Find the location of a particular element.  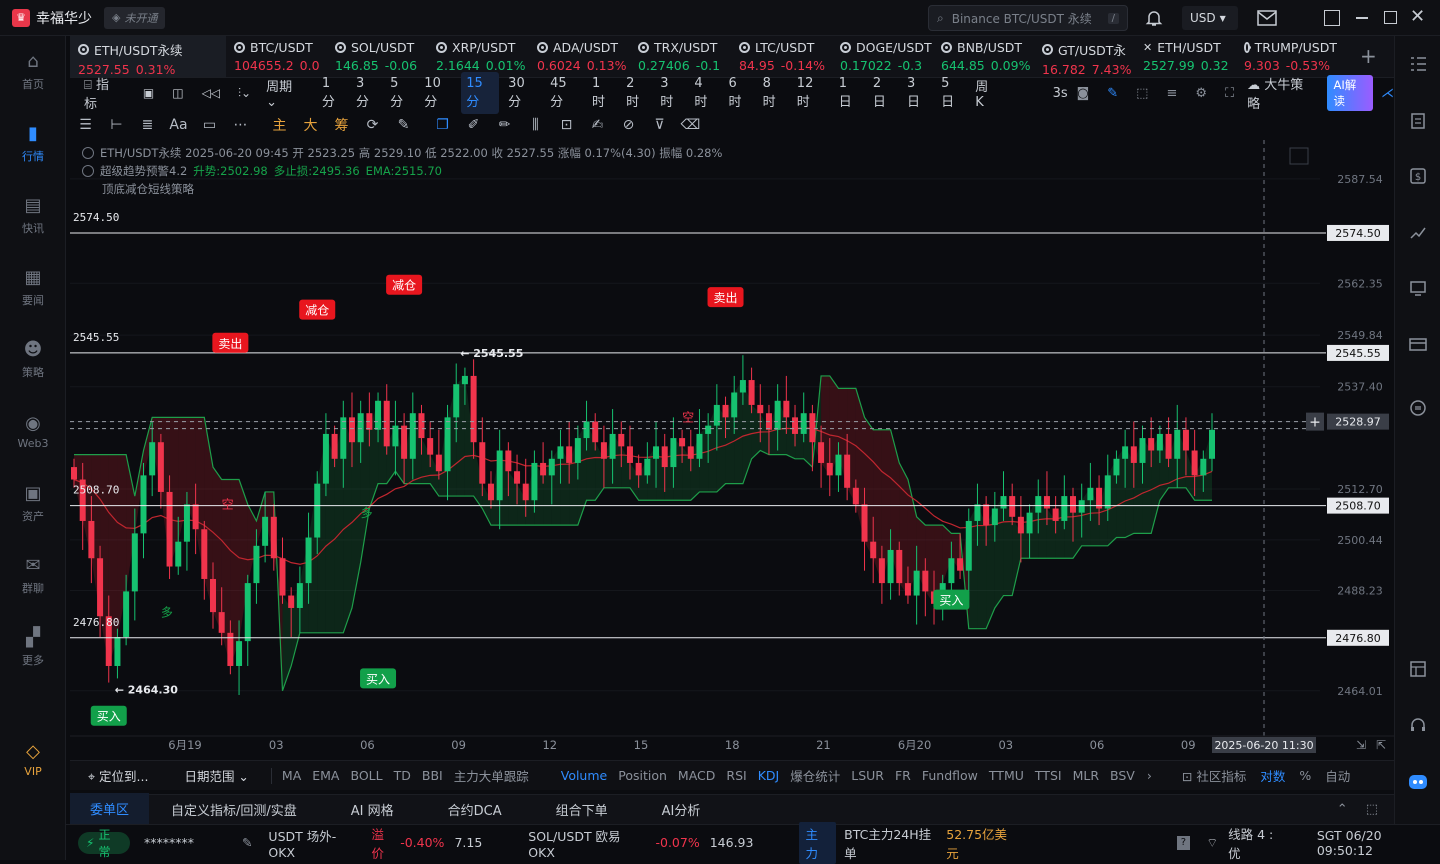

timeframe-7: 1时 is located at coordinates (602, 93).